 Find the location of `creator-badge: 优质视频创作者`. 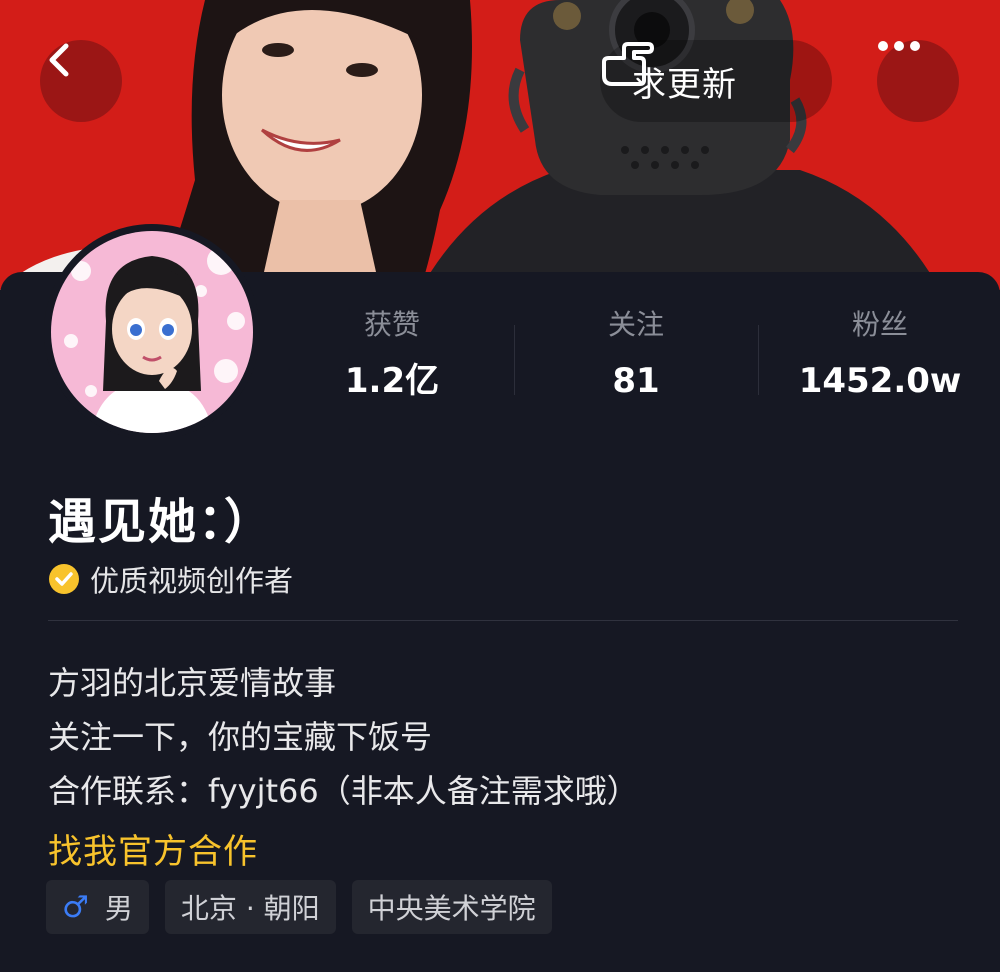

creator-badge: 优质视频创作者 is located at coordinates (170, 579).